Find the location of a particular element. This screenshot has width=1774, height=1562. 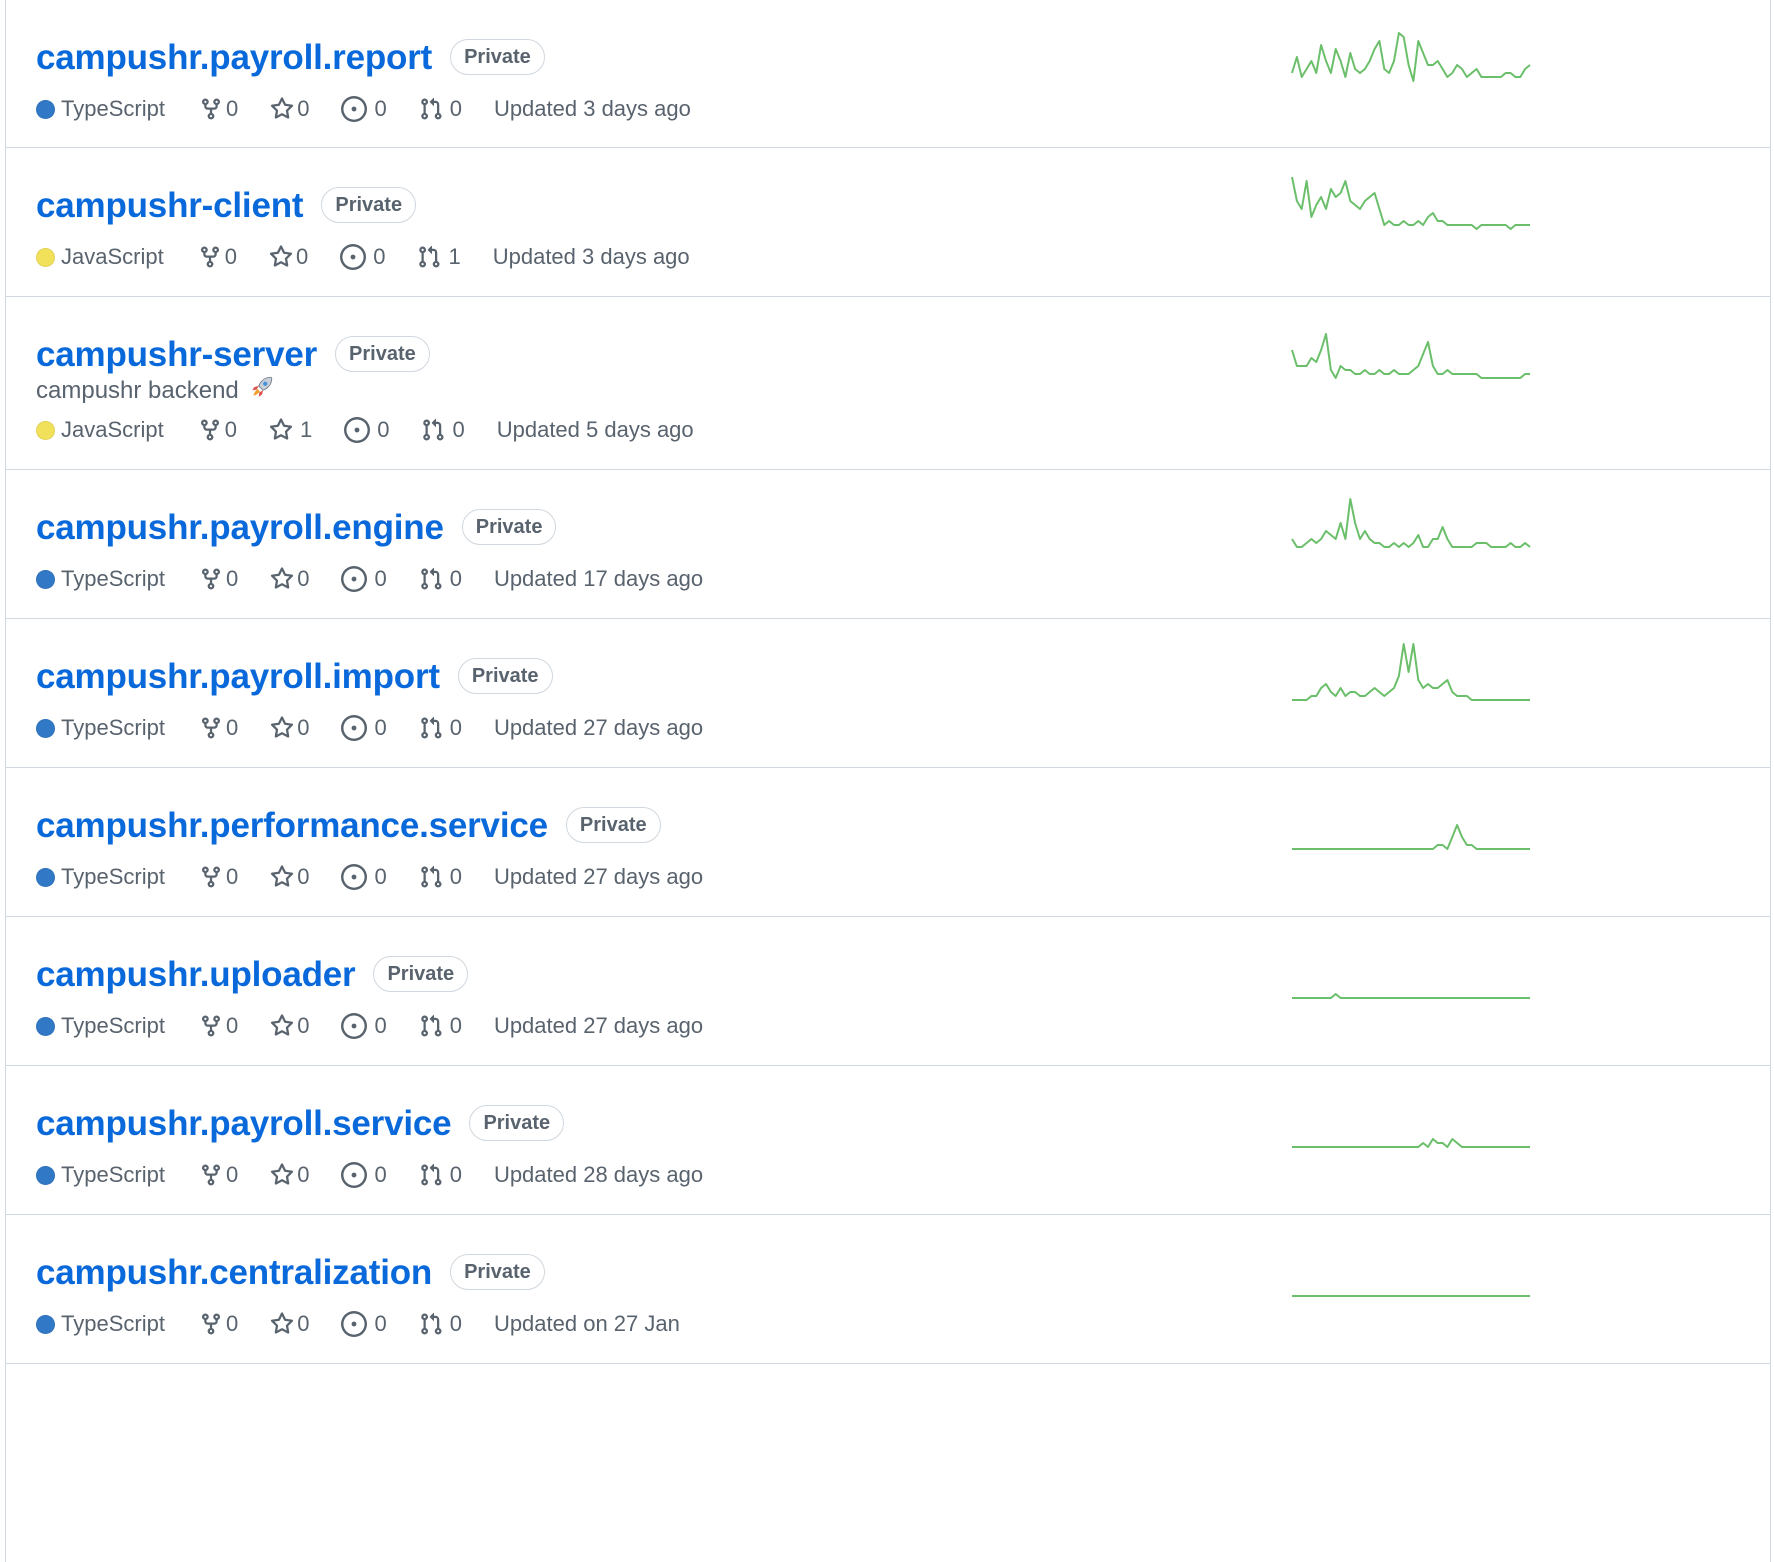

repo-meta: TypeScript 0 0 0 0 Updated on 27 Jan is located at coordinates (358, 1324).